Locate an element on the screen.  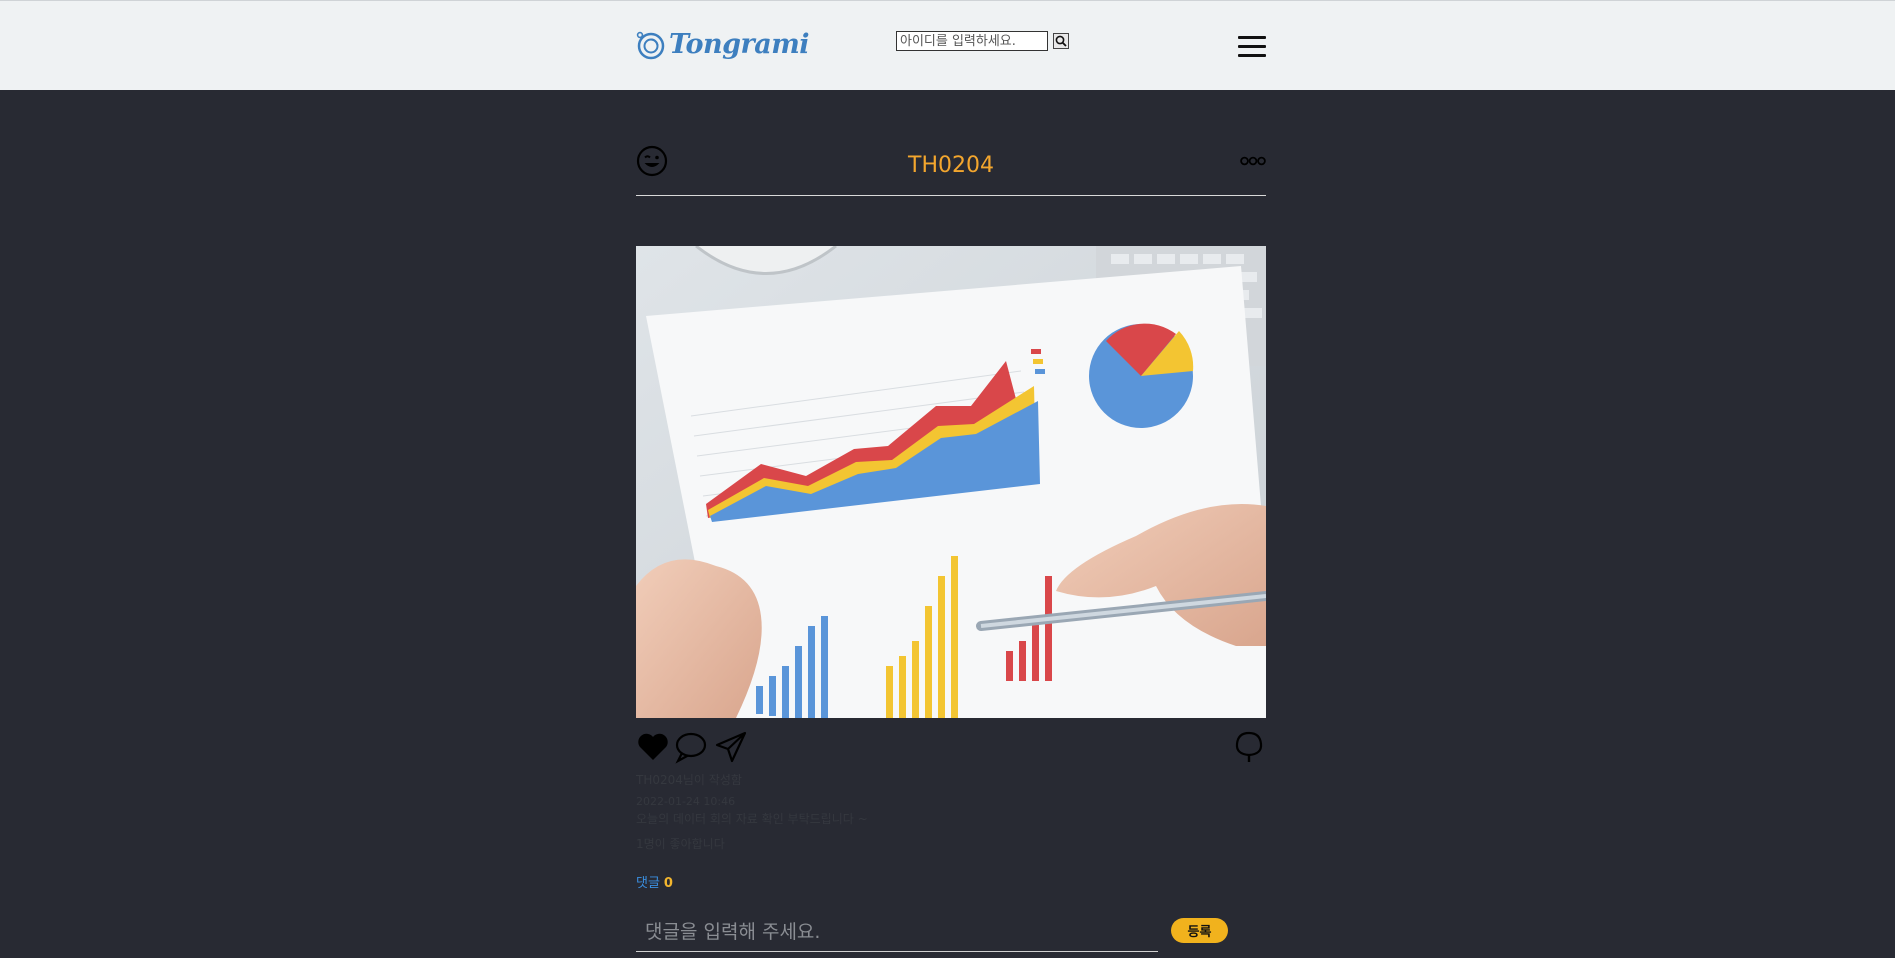
post-author-line: TH0204님이 작성함 is located at coordinates (689, 780).